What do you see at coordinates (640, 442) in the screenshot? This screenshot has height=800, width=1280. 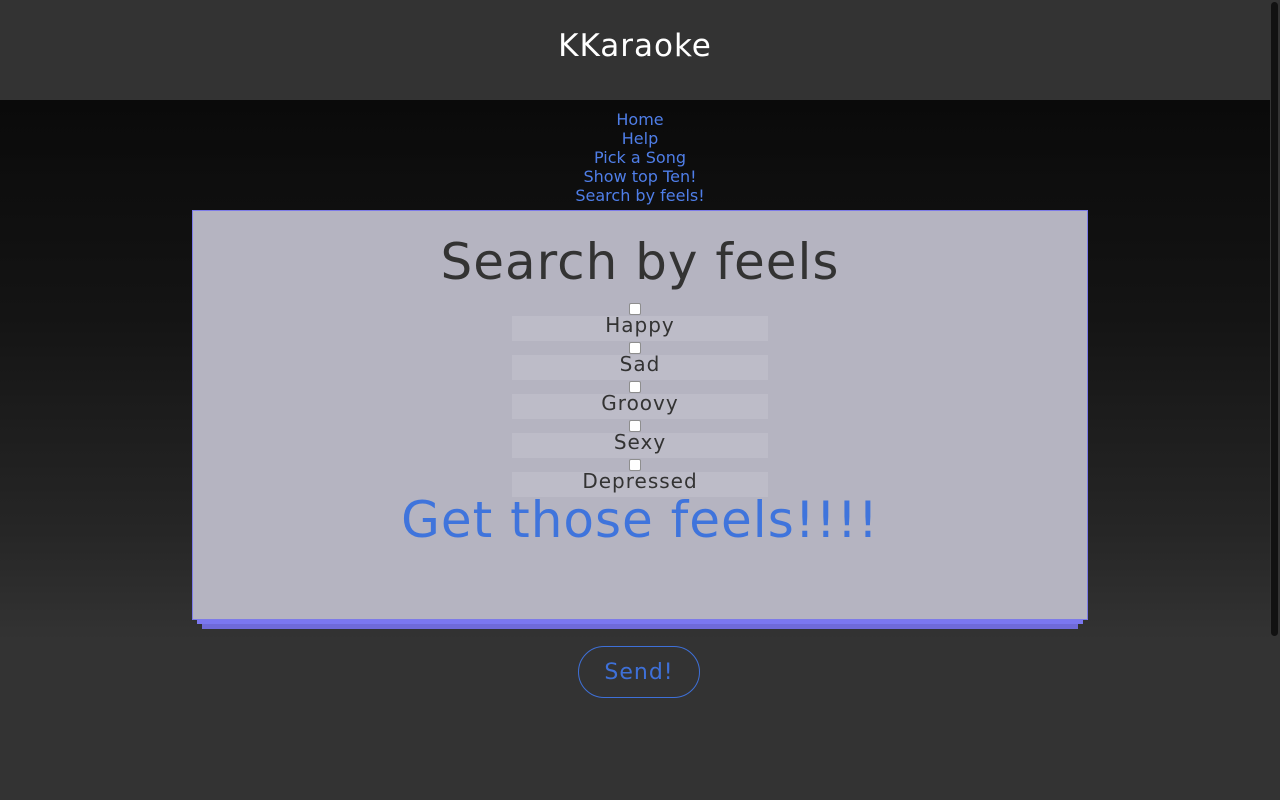 I see `feel-label-sexy: Sexy` at bounding box center [640, 442].